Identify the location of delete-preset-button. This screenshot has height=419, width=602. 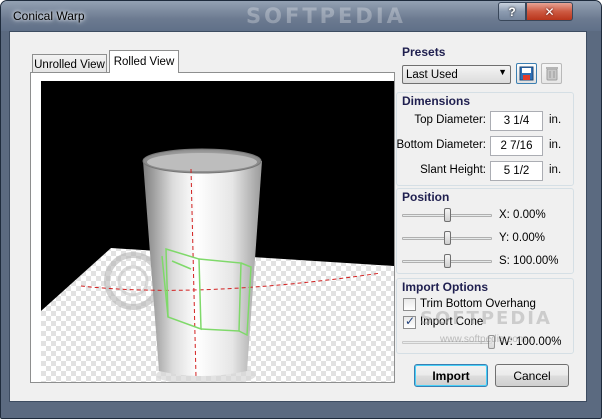
(551, 73).